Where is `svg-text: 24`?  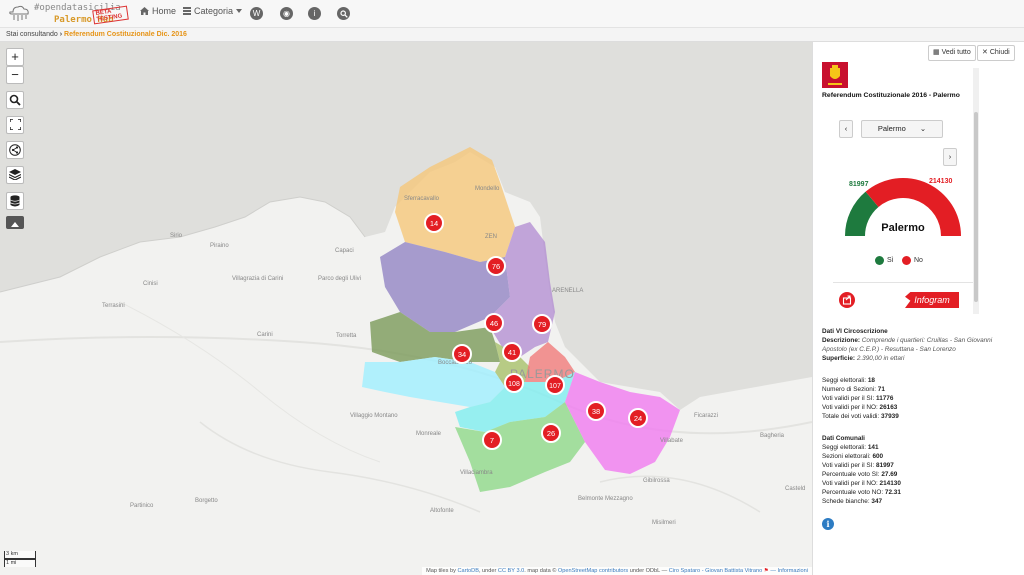
svg-text: 24 is located at coordinates (638, 418).